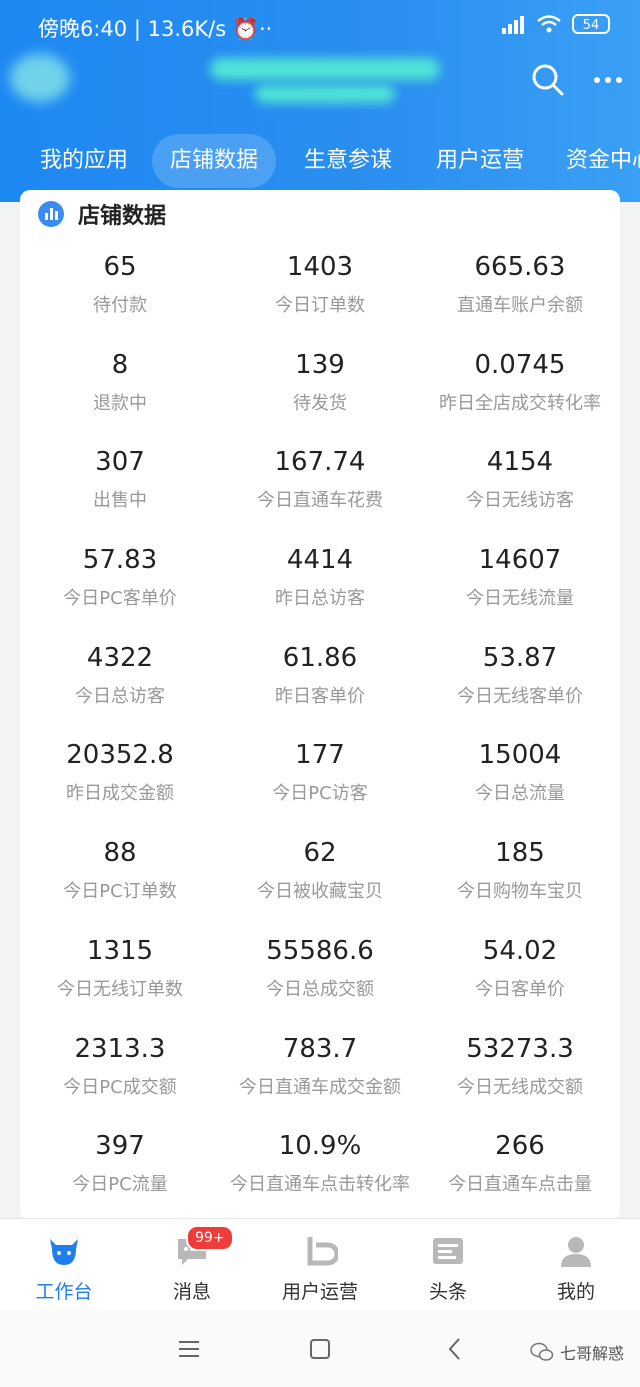  I want to click on metric-label: 退款中, so click(120, 403).